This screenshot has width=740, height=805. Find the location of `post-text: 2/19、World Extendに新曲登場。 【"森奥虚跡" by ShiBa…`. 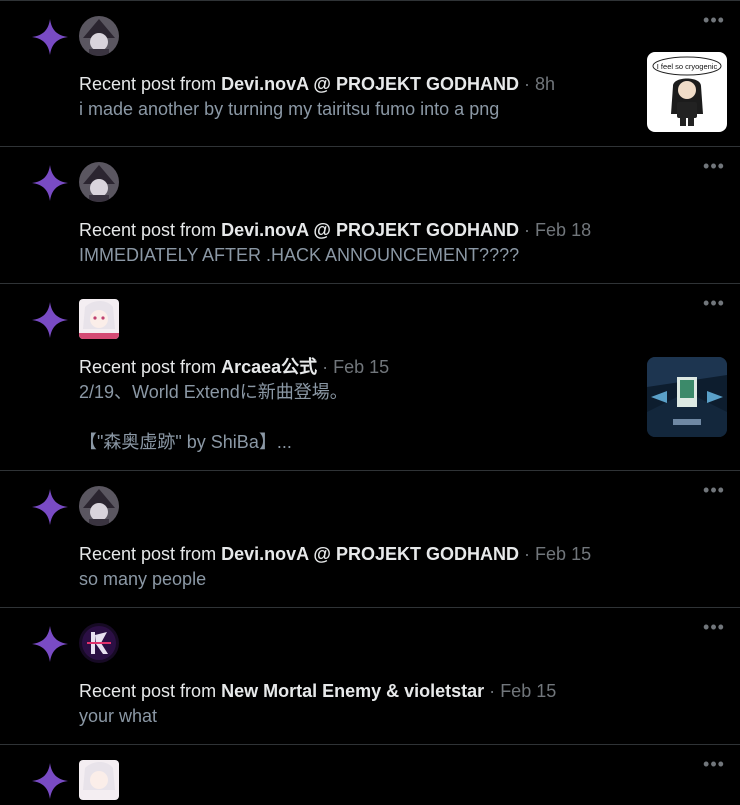

post-text: 2/19、World Extendに新曲登場。 【"森奥虚跡" by ShiBa… is located at coordinates (213, 417).